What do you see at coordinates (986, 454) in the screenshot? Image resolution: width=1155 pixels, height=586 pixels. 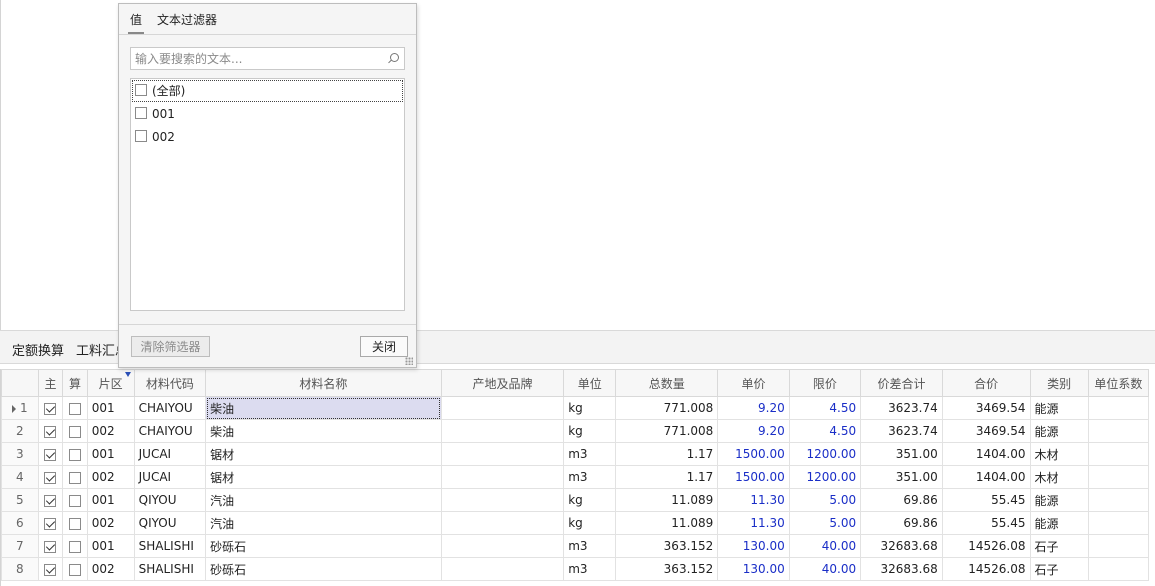 I see `cell-total: 1404.00` at bounding box center [986, 454].